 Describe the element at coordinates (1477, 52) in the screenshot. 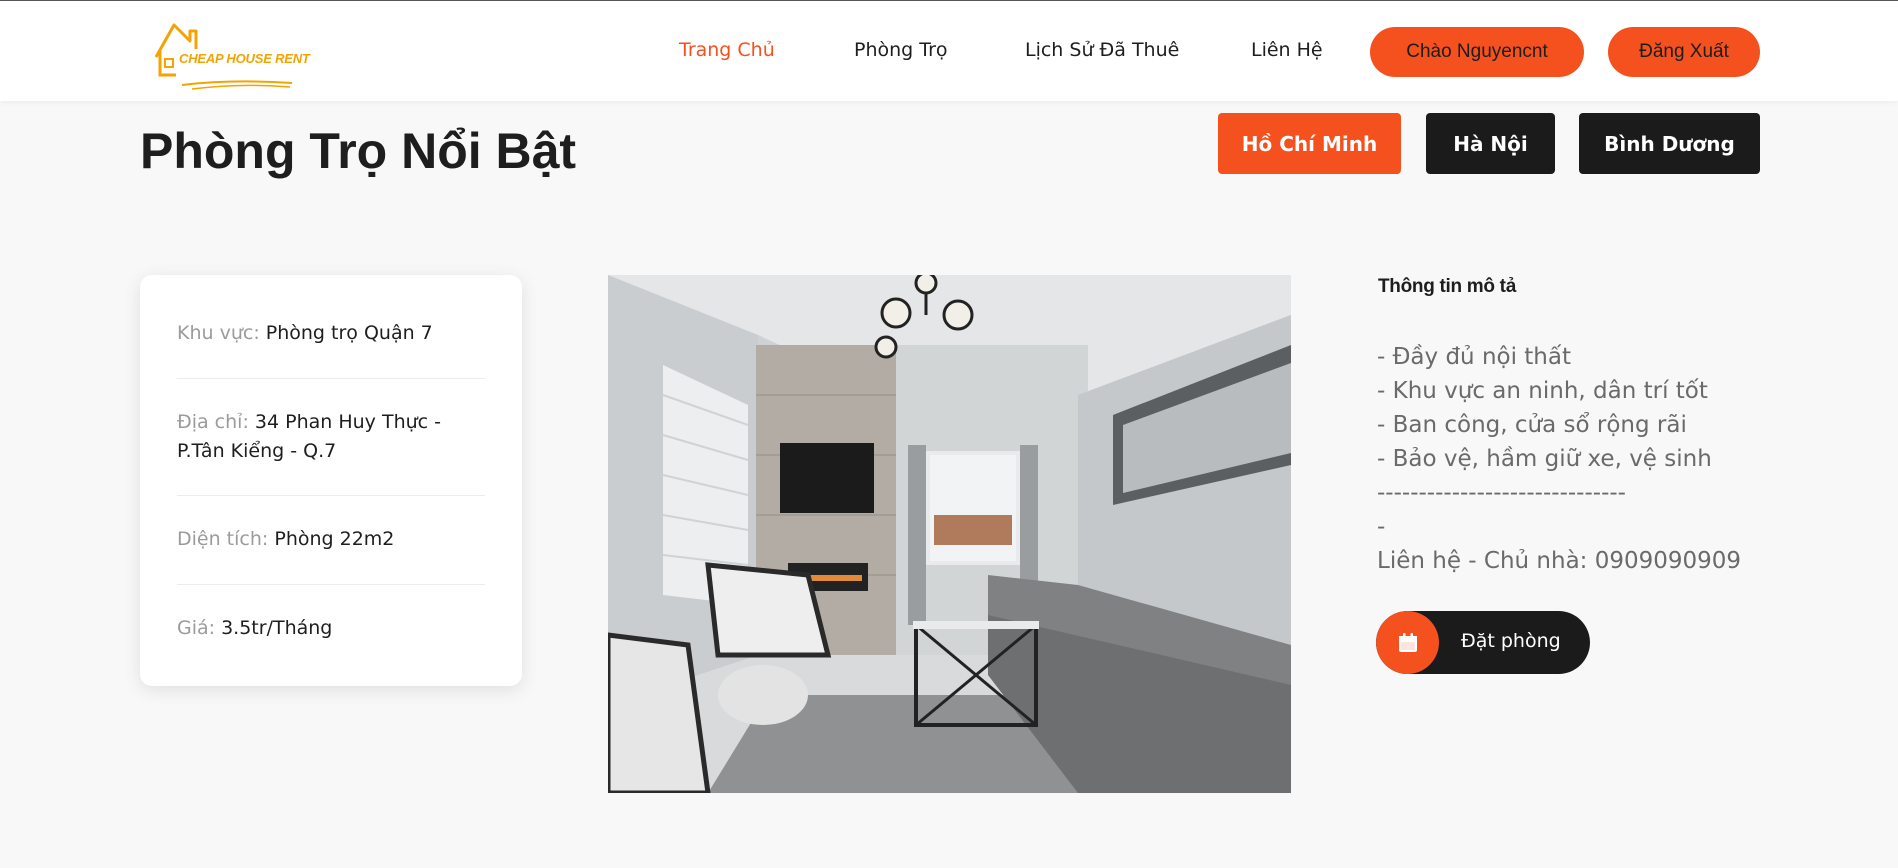

I see `greeting-button: Chào Nguyencnt` at that location.